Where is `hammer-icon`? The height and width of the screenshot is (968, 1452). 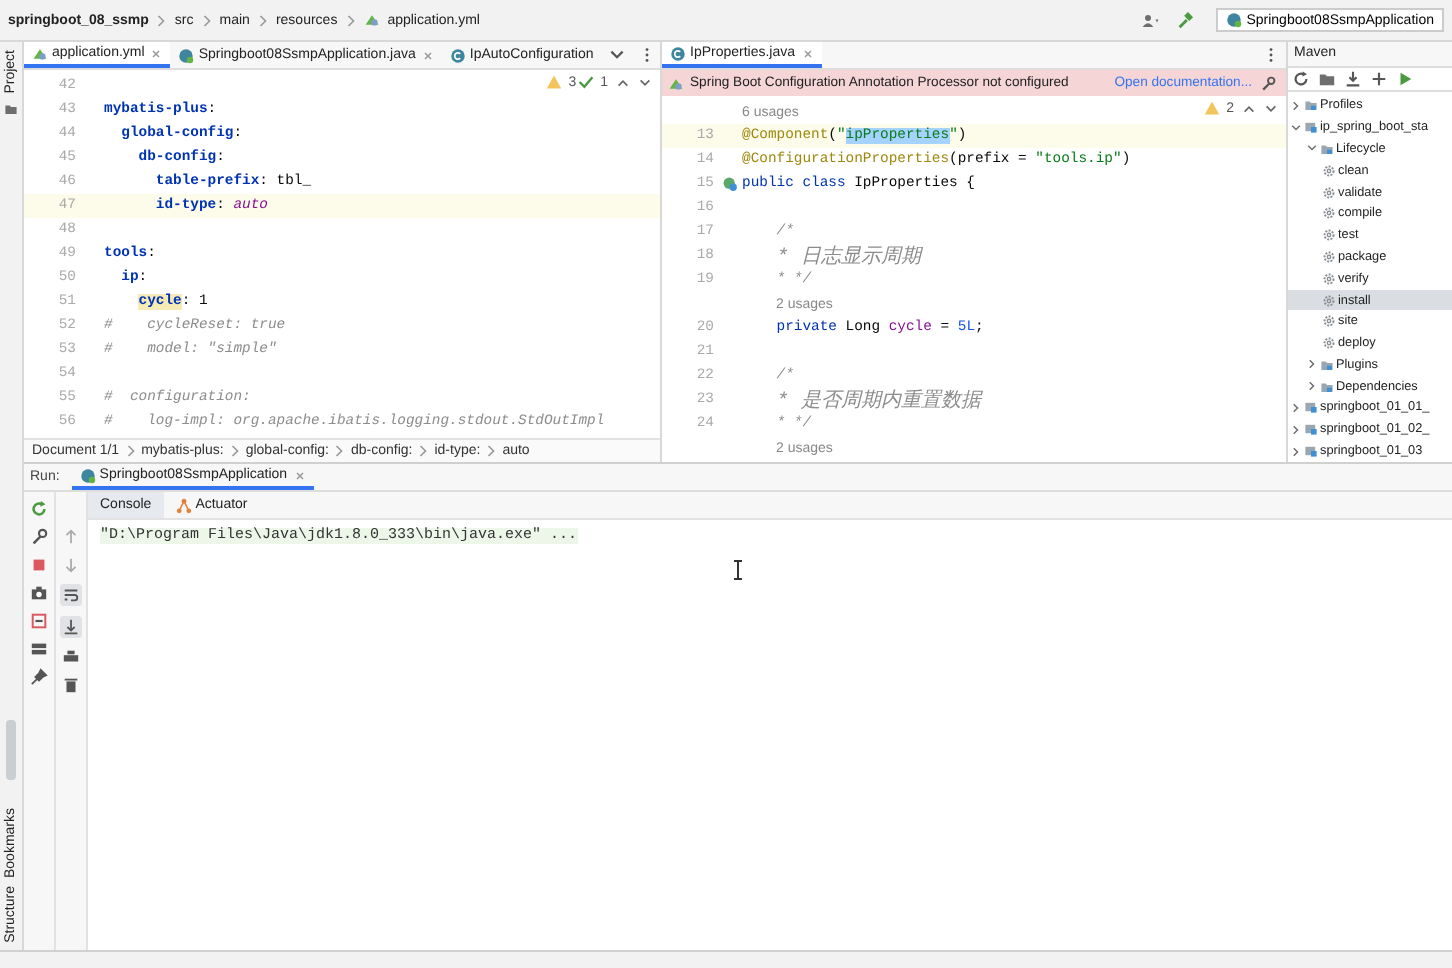 hammer-icon is located at coordinates (1185, 20).